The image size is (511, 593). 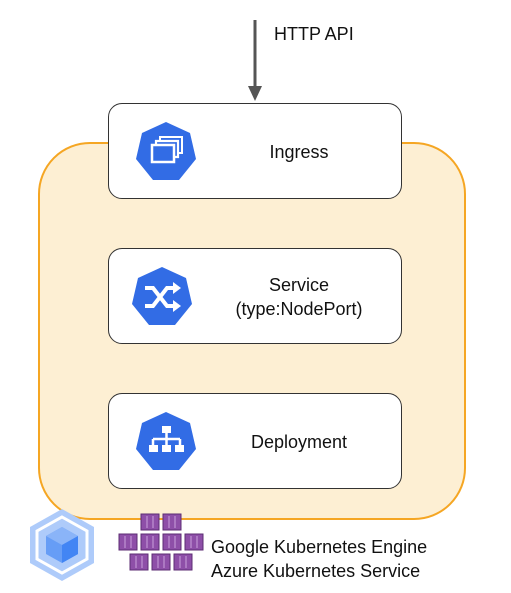 I want to click on footer-gke-label: Google Kubernetes Engine, so click(x=319, y=547).